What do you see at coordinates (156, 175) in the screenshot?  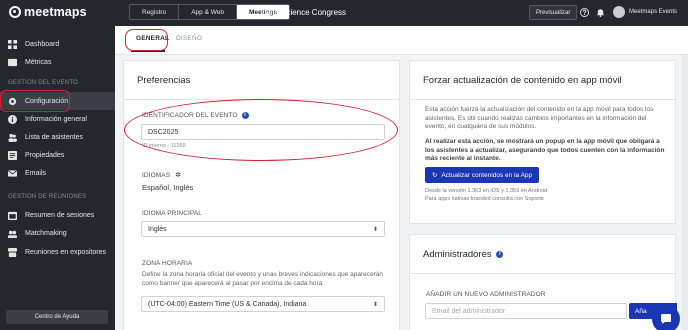 I see `languages-label-text: IDIOMAS` at bounding box center [156, 175].